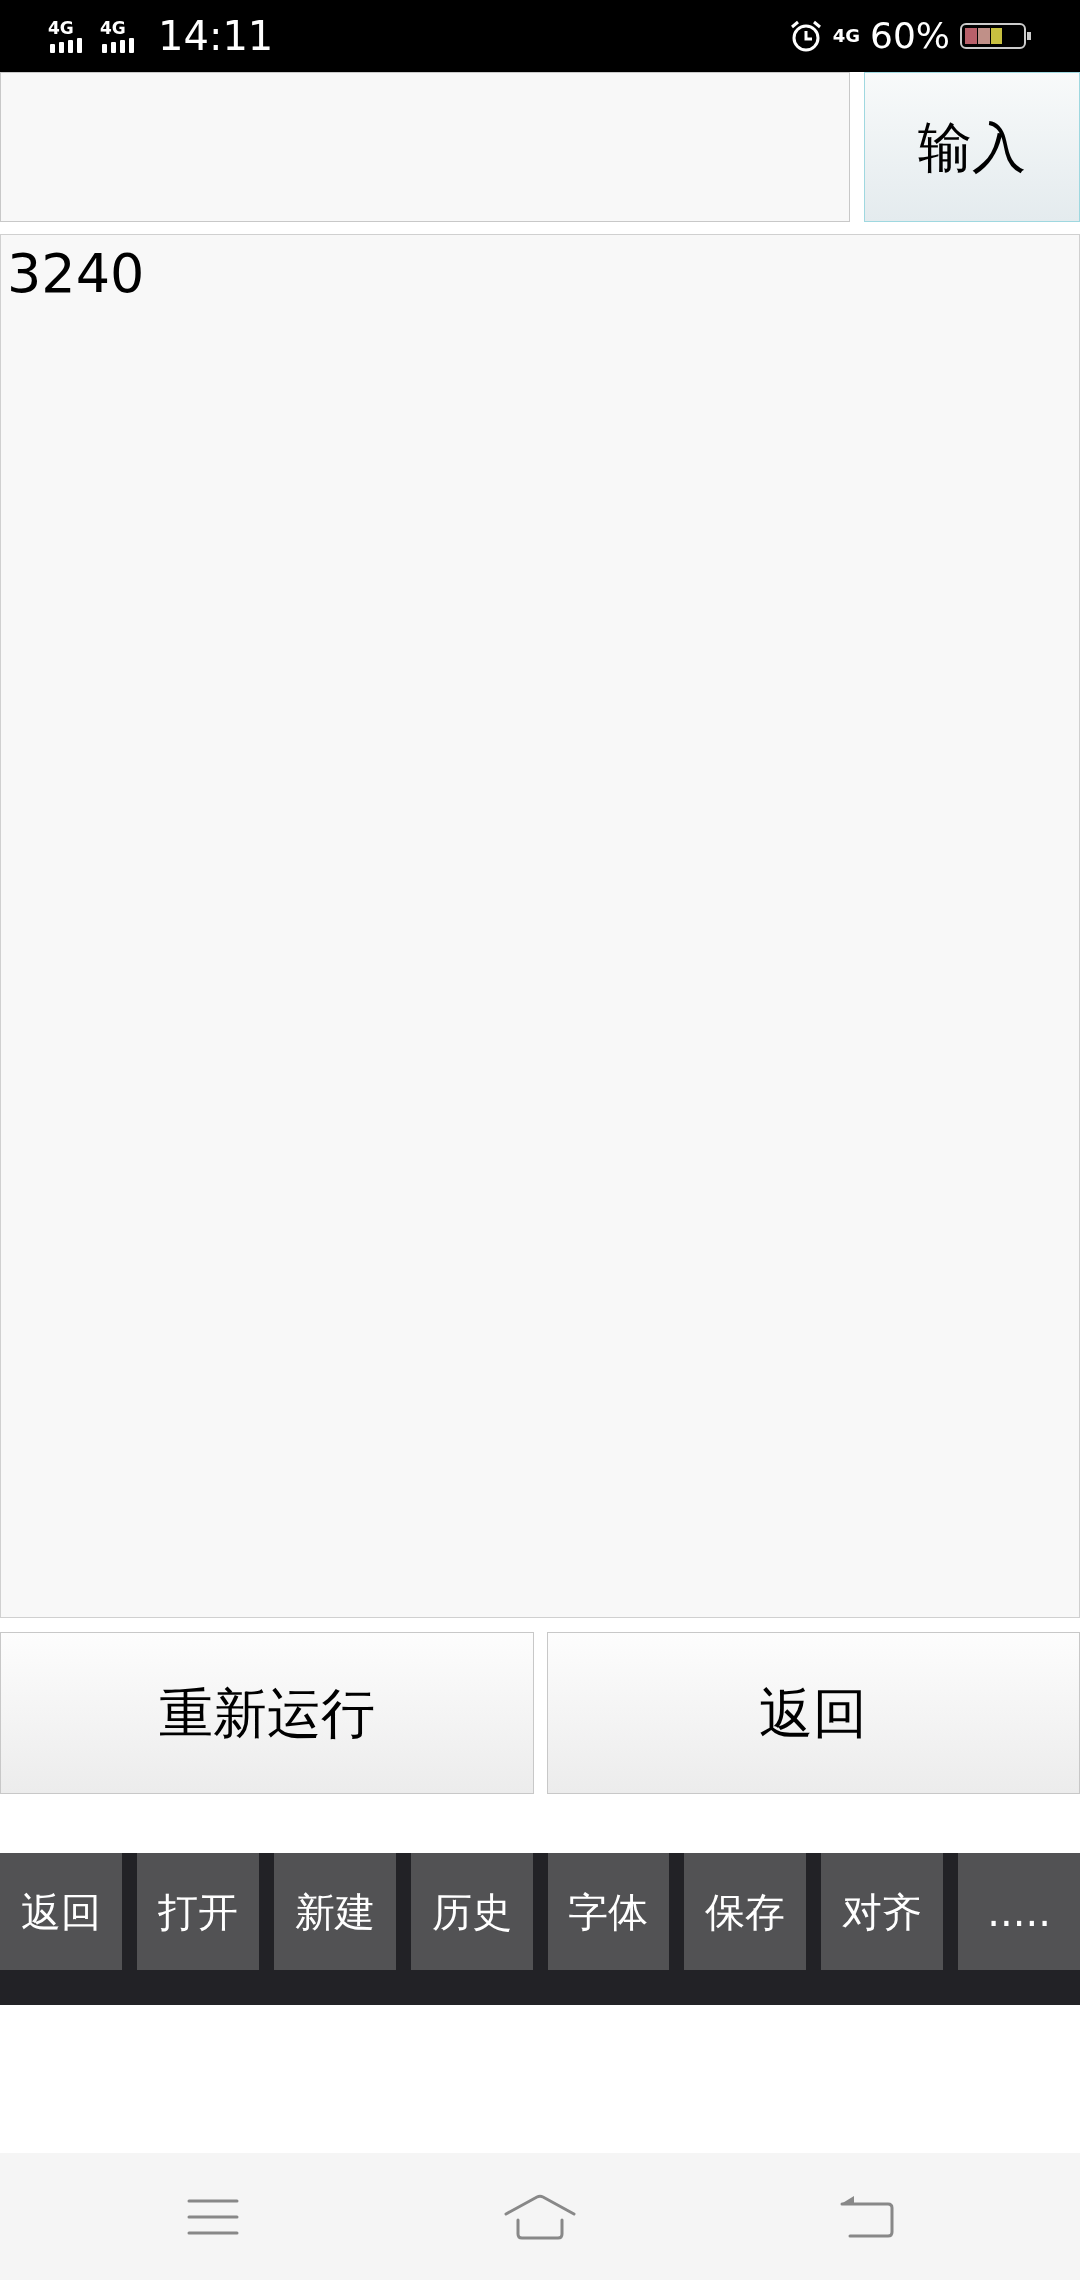 Image resolution: width=1080 pixels, height=2280 pixels. Describe the element at coordinates (805, 36) in the screenshot. I see `alarm-icon` at that location.